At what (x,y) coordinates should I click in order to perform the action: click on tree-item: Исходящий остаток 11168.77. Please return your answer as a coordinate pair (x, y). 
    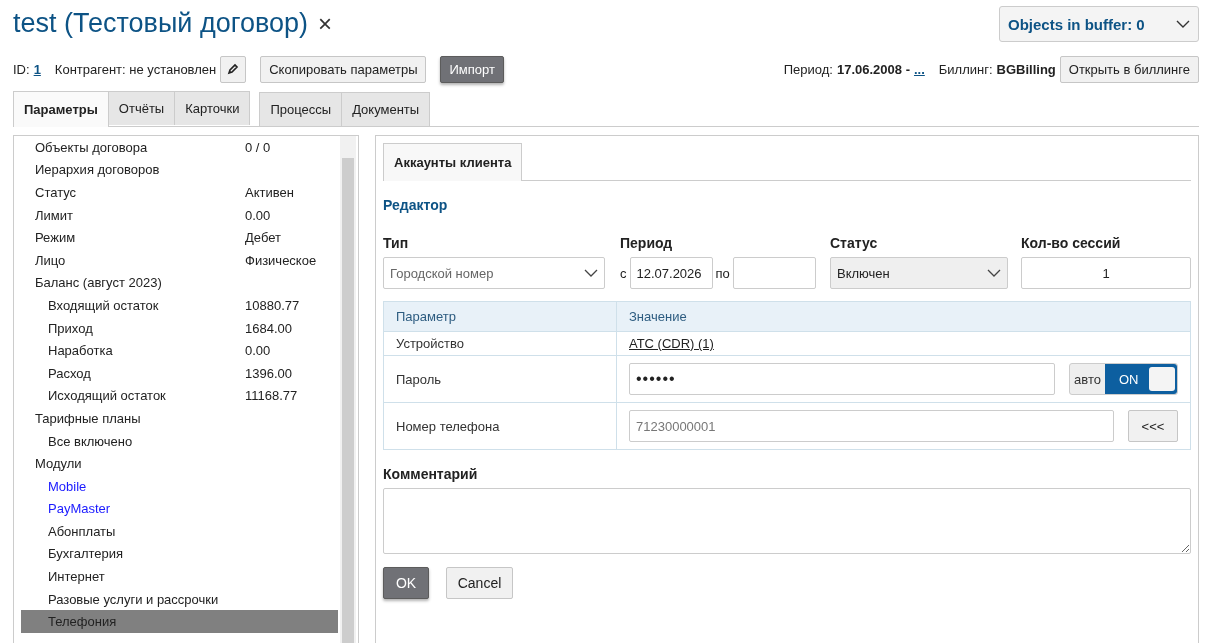
    Looking at the image, I should click on (179, 396).